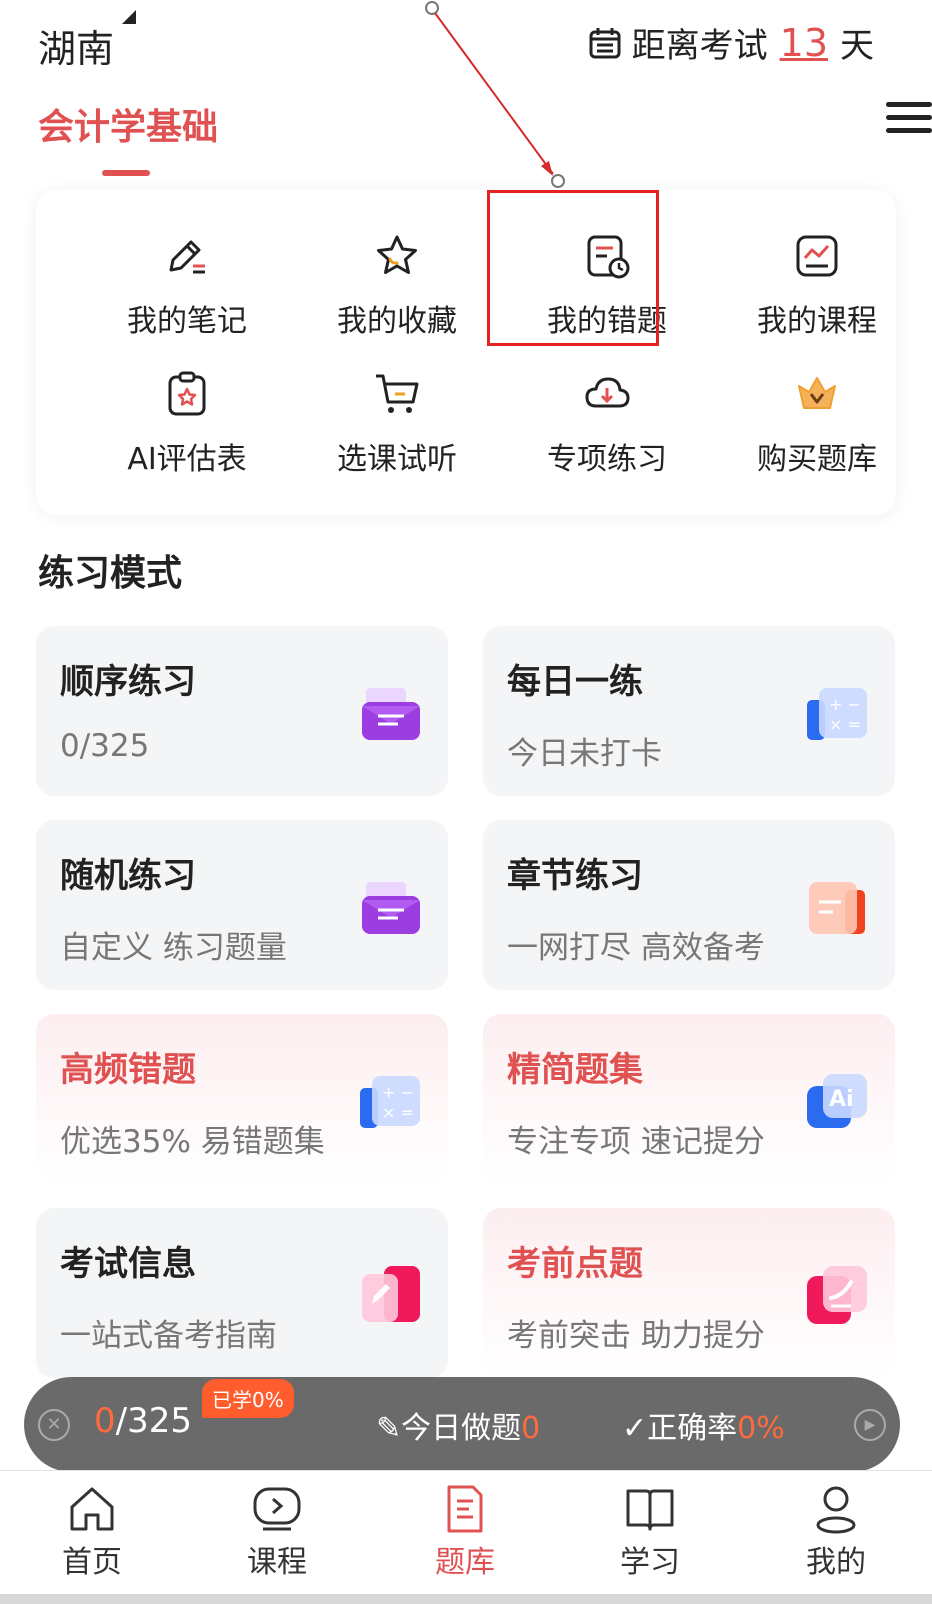  I want to click on mode-subtitle: 专注专项 速记提分, so click(636, 1142).